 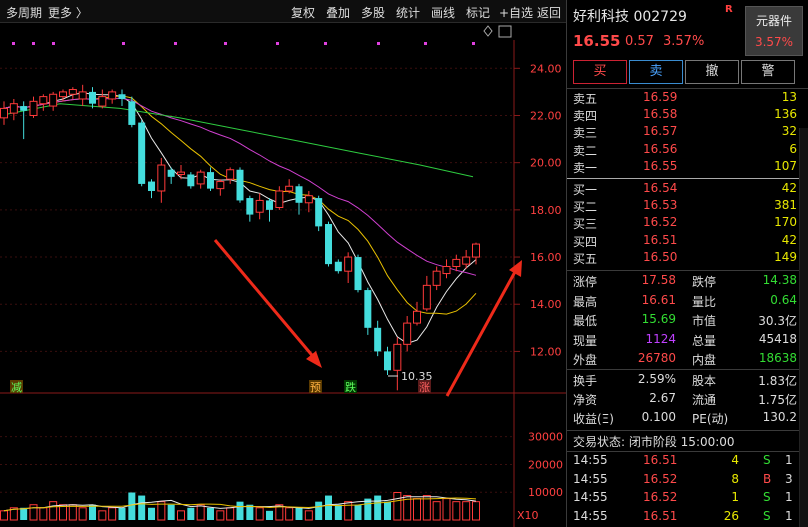 I want to click on tick-price: 16.51, so click(x=660, y=460).